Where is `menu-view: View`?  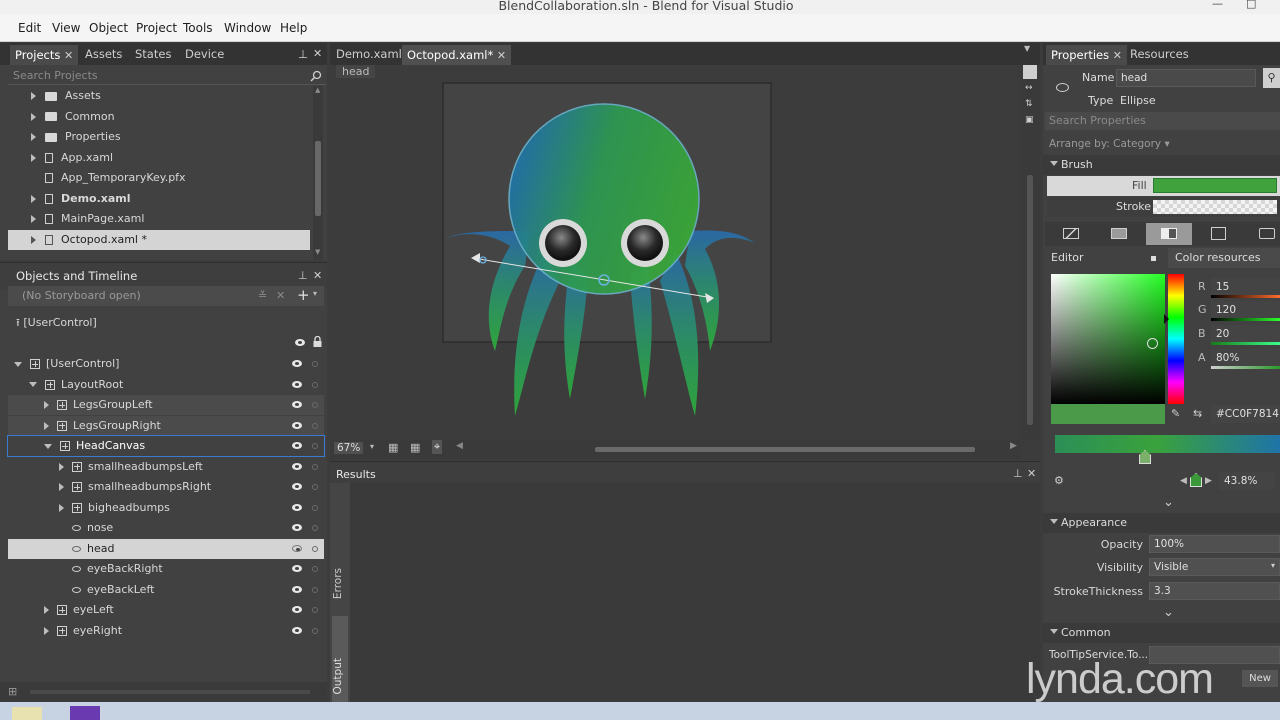 menu-view: View is located at coordinates (66, 28).